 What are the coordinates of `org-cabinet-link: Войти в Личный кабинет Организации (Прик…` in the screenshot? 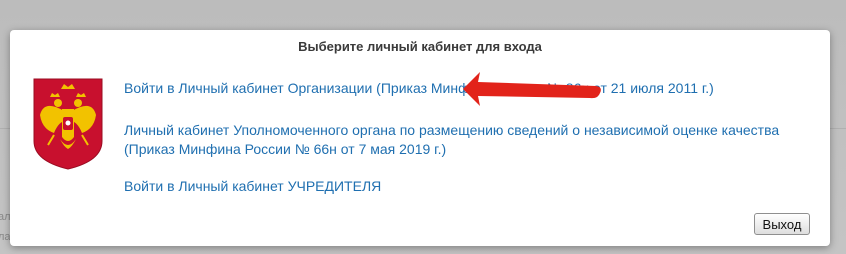 It's located at (469, 88).